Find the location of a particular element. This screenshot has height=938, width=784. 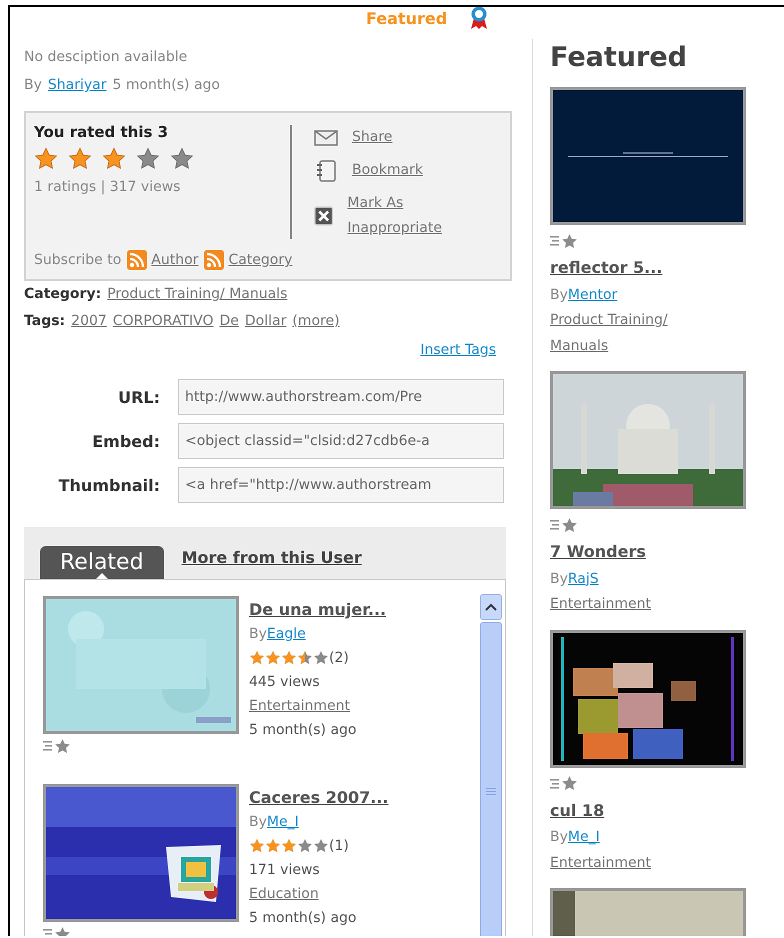

insert-tags-link: Insert Tags is located at coordinates (458, 350).